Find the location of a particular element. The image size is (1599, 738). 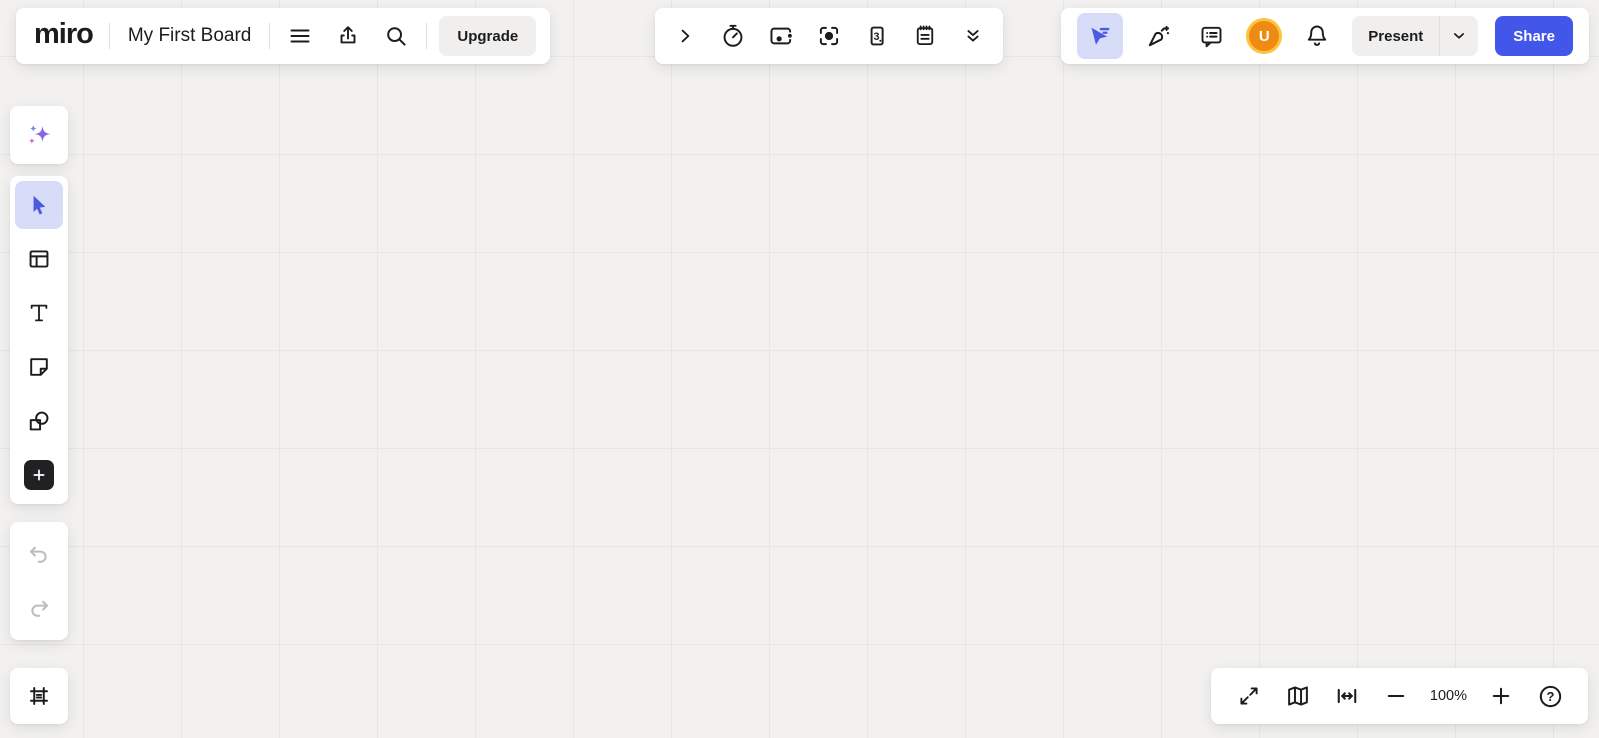

collapse-toolbar-button is located at coordinates (685, 36).